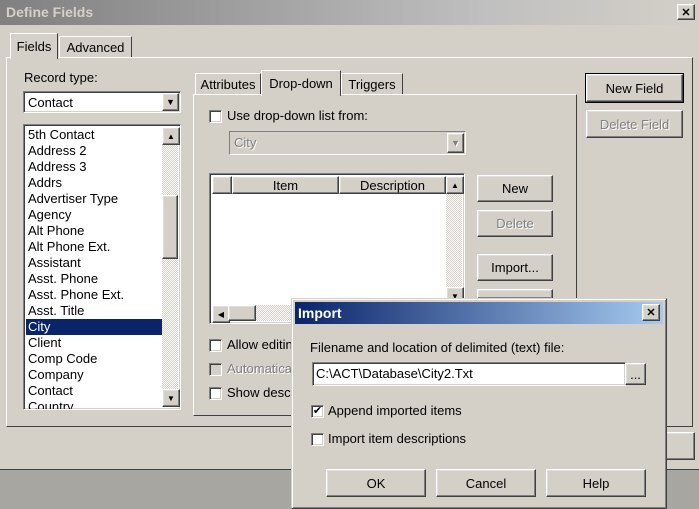 Image resolution: width=699 pixels, height=509 pixels. What do you see at coordinates (317, 439) in the screenshot?
I see `descriptions-checkbox` at bounding box center [317, 439].